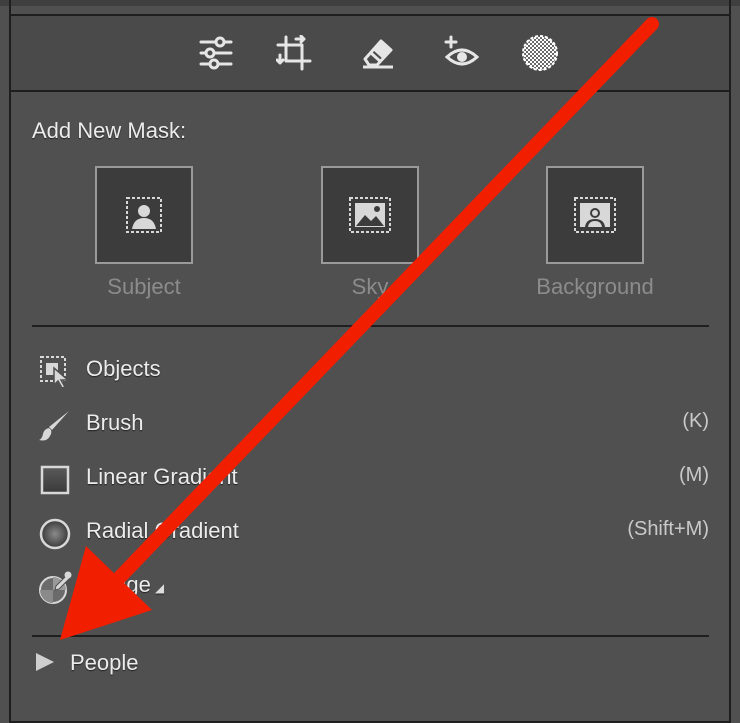 This screenshot has height=723, width=740. I want to click on linear-gradient-shortcut: (M), so click(694, 475).